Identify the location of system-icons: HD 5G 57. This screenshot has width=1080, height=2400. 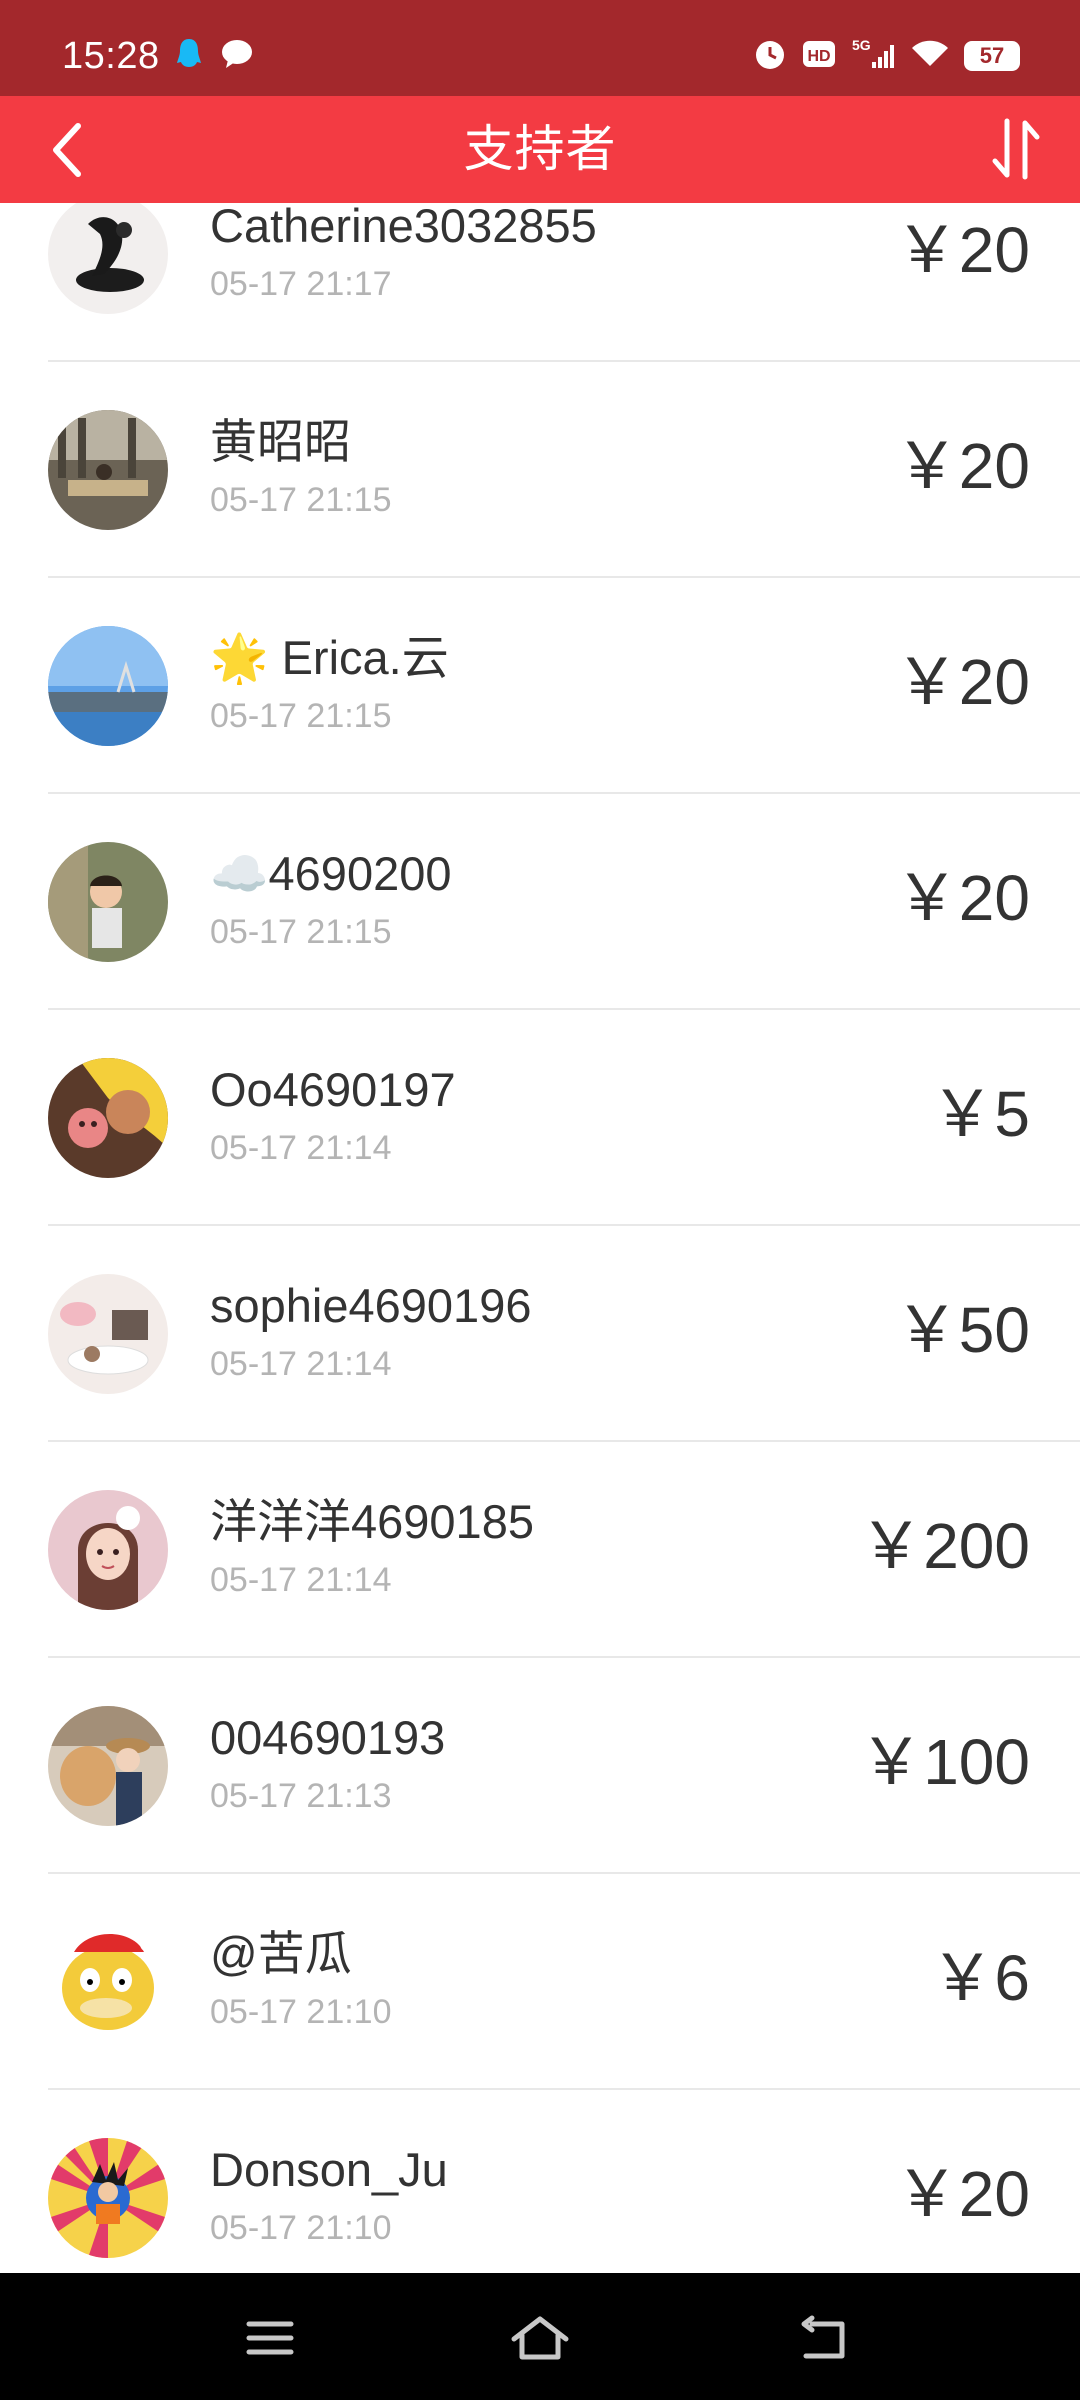
(886, 56).